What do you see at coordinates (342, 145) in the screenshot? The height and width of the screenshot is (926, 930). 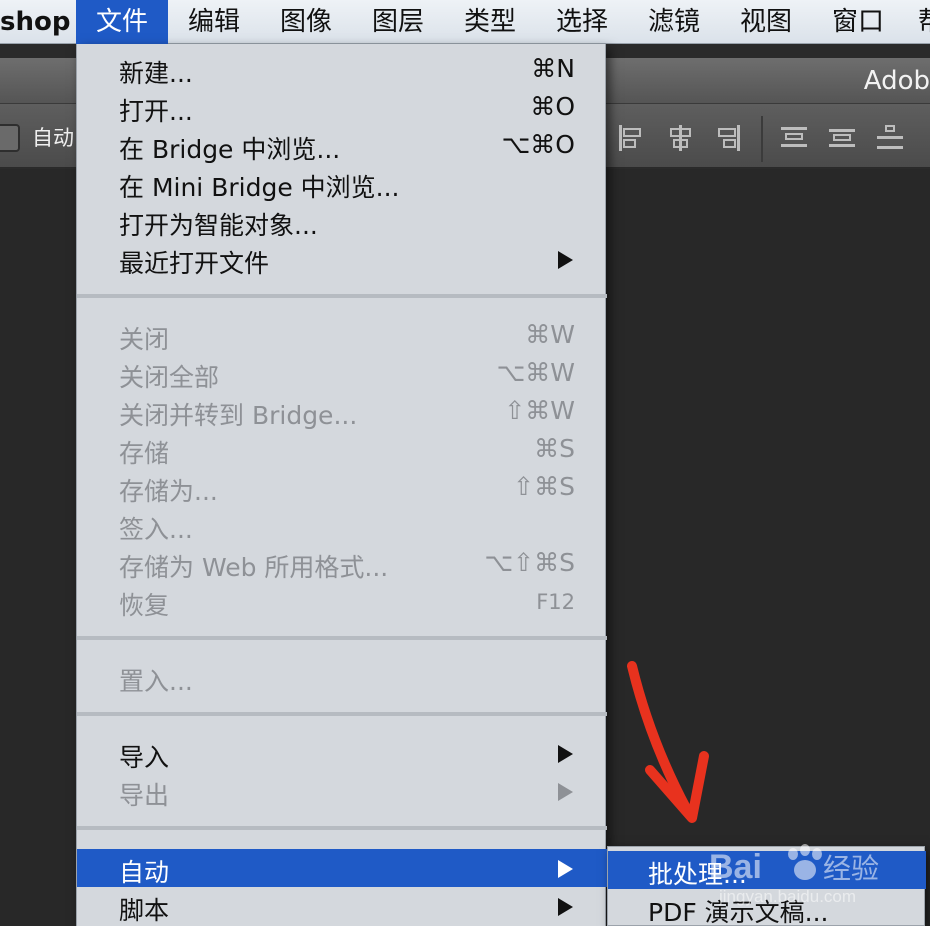 I see `menu-item-browse-in-bridge: 在 Bridge 中浏览... ⌥⌘O` at bounding box center [342, 145].